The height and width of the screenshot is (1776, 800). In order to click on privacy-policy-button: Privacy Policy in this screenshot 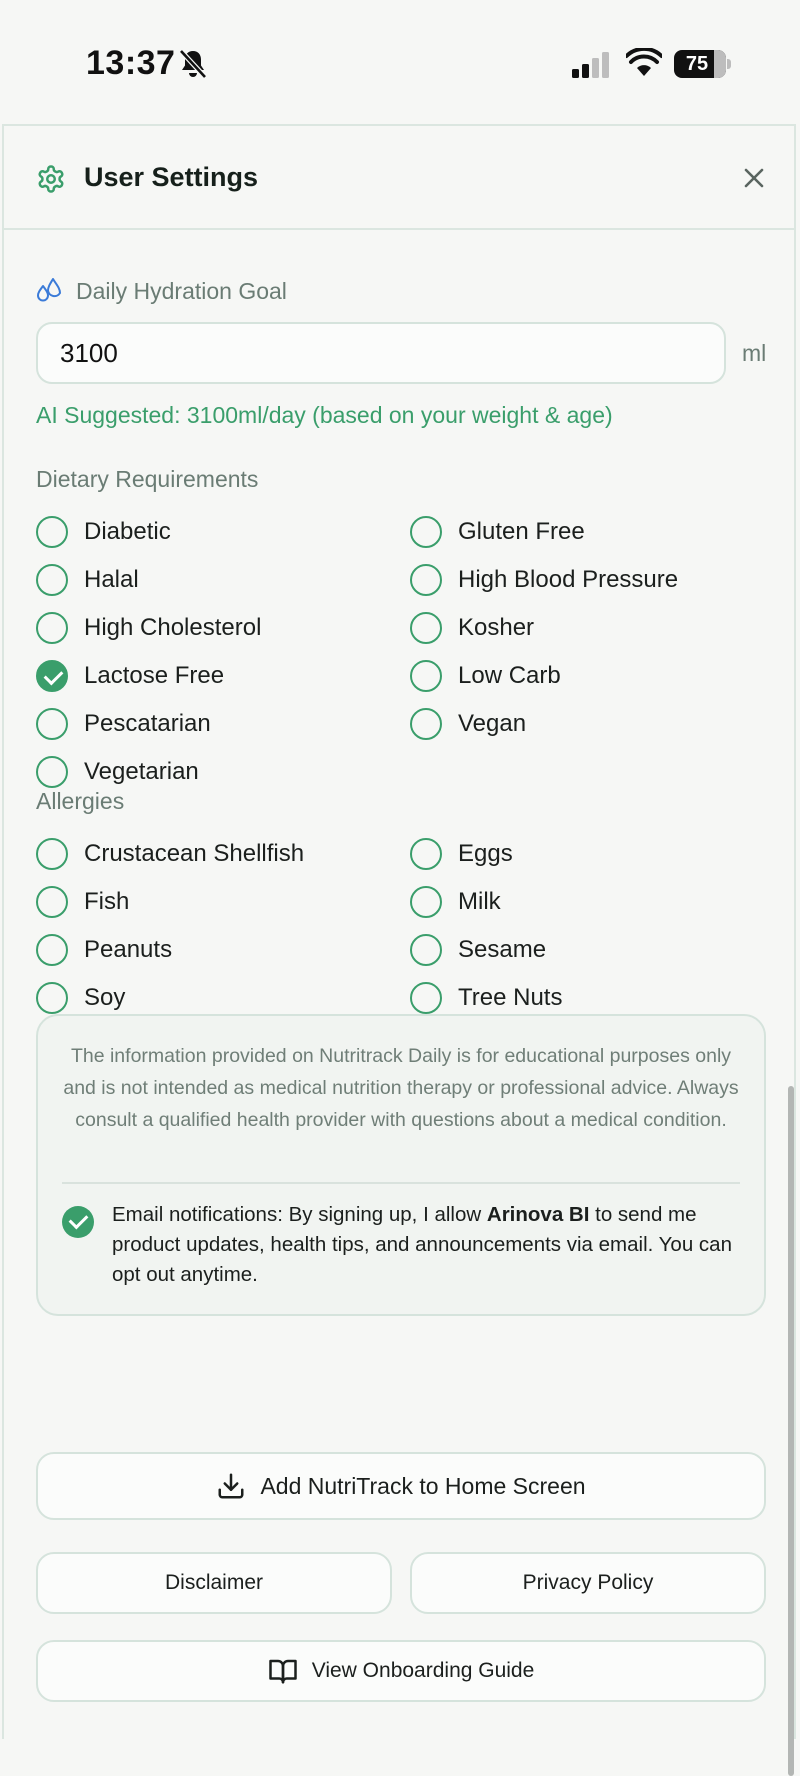, I will do `click(588, 1583)`.